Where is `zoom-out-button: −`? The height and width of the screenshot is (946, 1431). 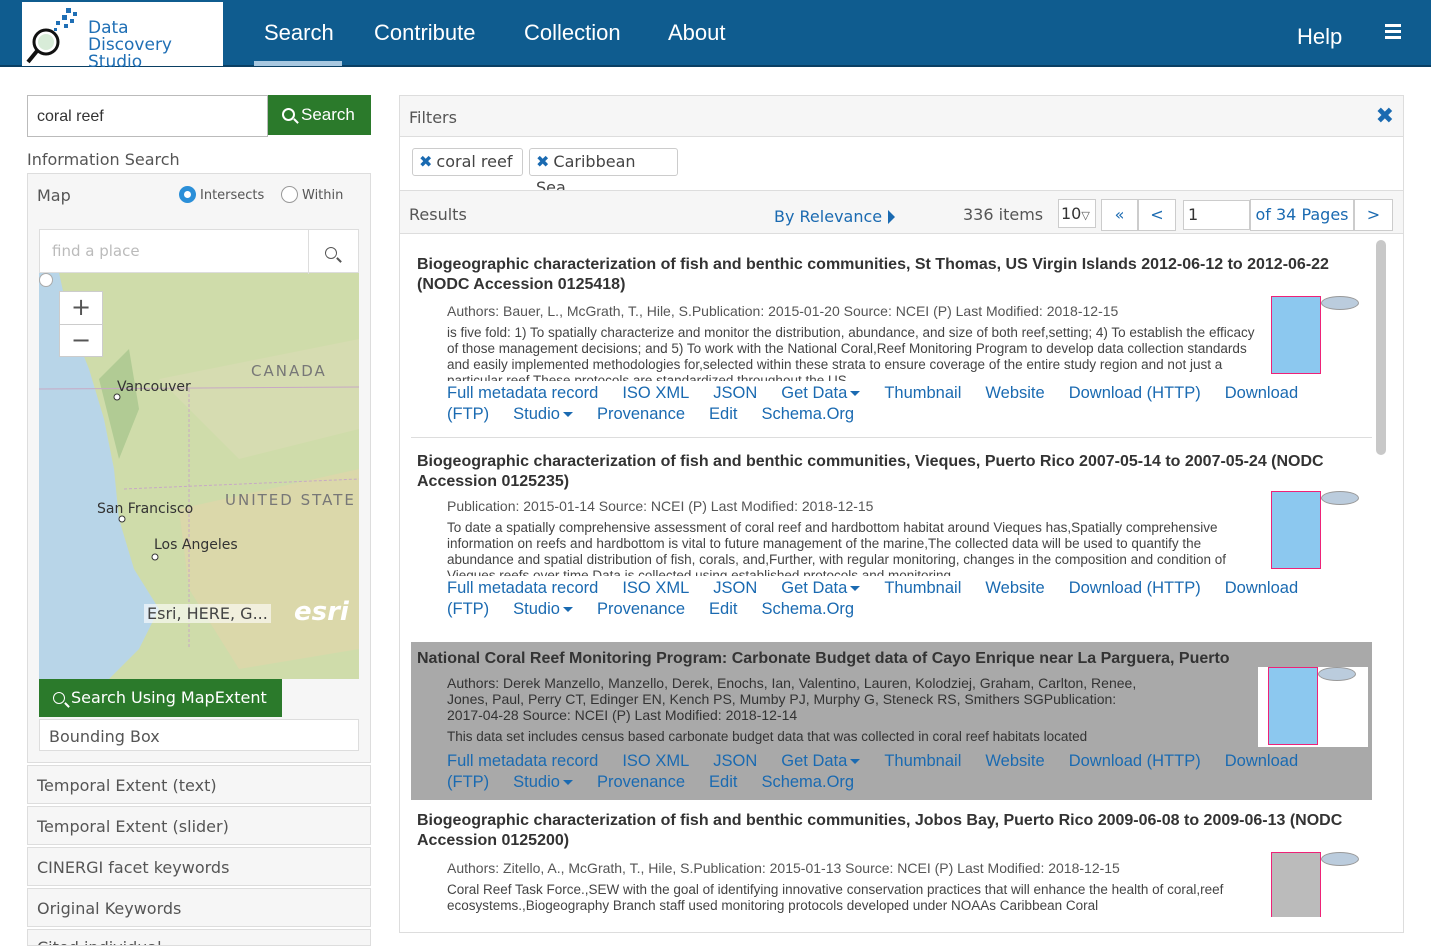
zoom-out-button: − is located at coordinates (81, 340).